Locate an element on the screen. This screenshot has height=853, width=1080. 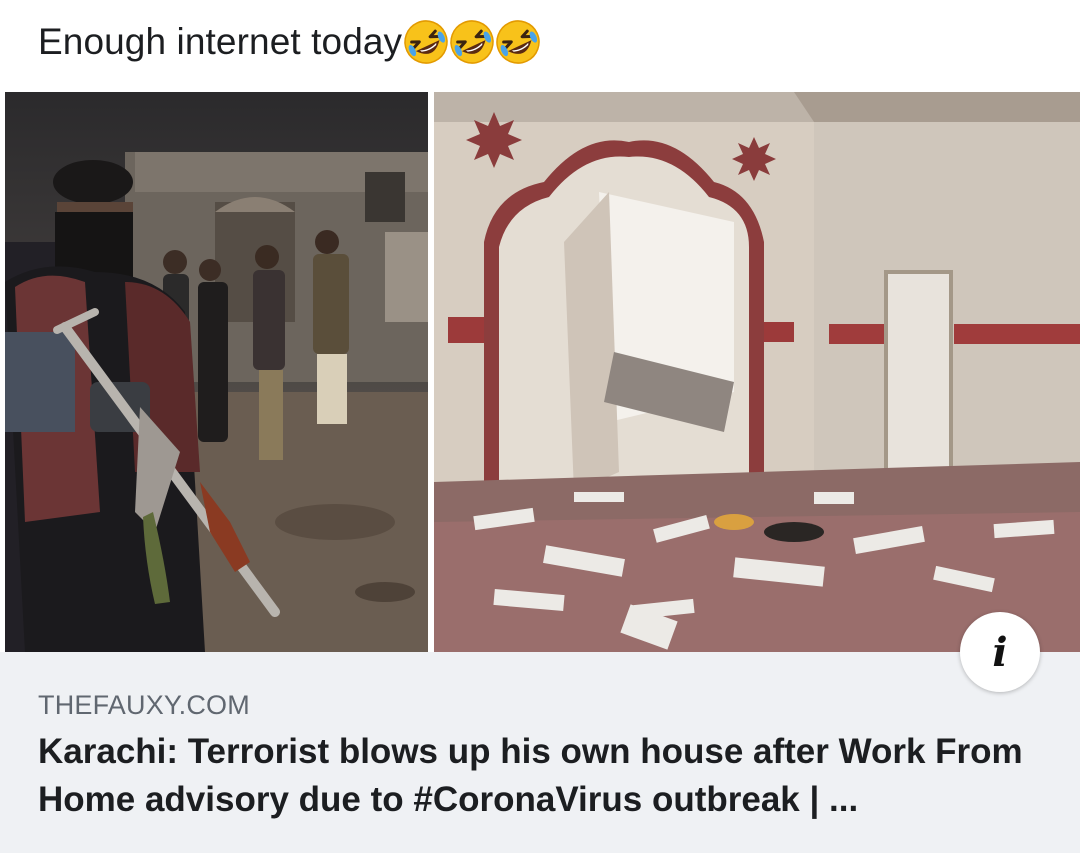
emoji-row is located at coordinates (471, 42).